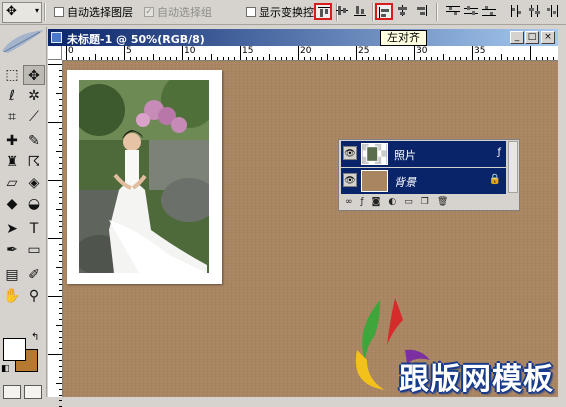 The image size is (566, 407). Describe the element at coordinates (34, 96) in the screenshot. I see `magic-wand-tool-icon: ✲` at that location.